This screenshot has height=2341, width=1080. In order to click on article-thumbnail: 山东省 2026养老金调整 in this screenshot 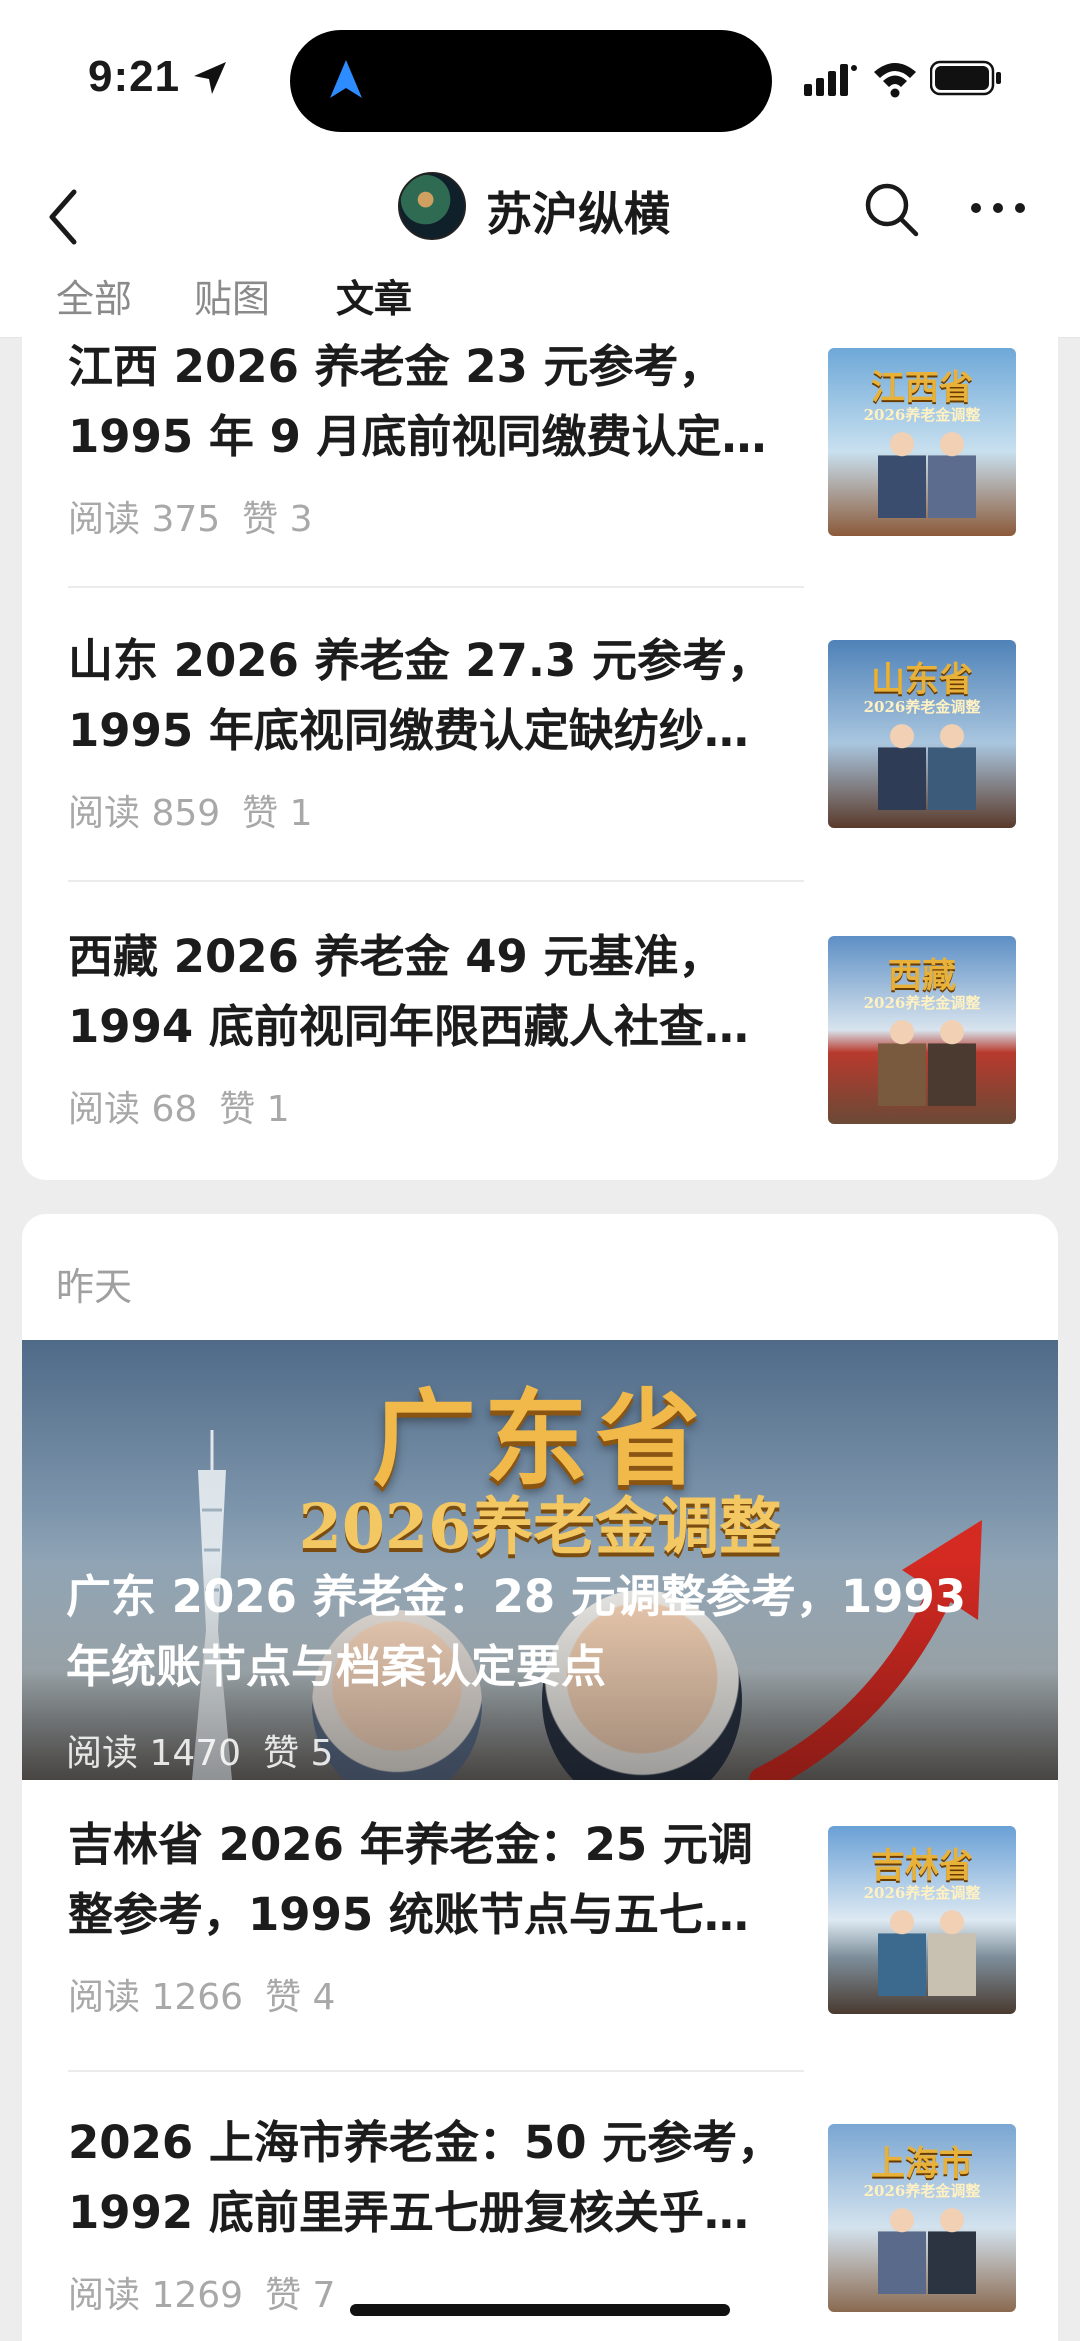, I will do `click(922, 734)`.